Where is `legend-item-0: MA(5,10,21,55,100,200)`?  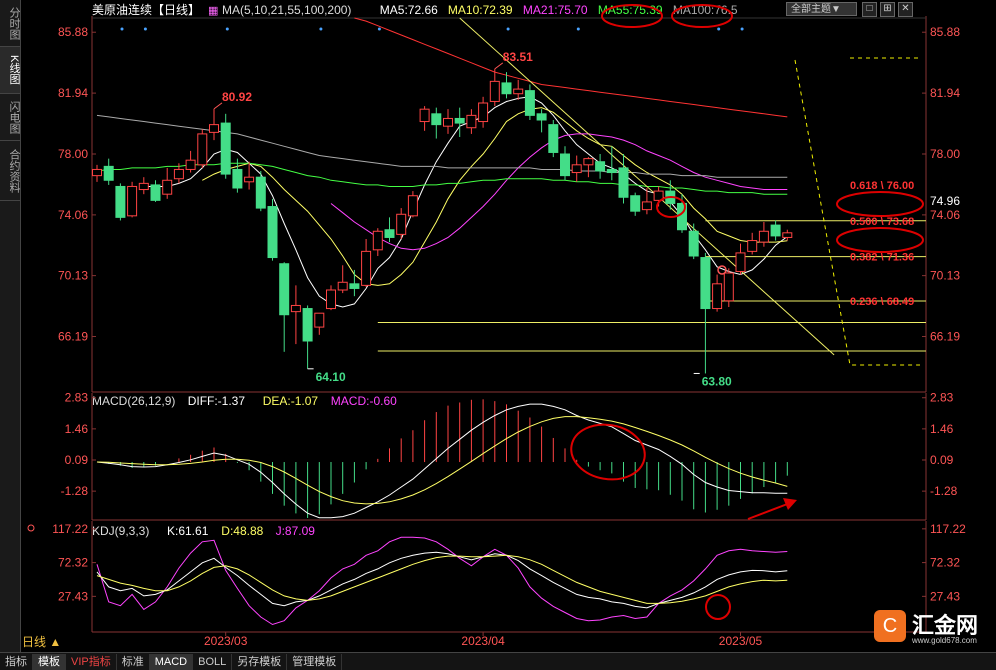 legend-item-0: MA(5,10,21,55,100,200) is located at coordinates (286, 10).